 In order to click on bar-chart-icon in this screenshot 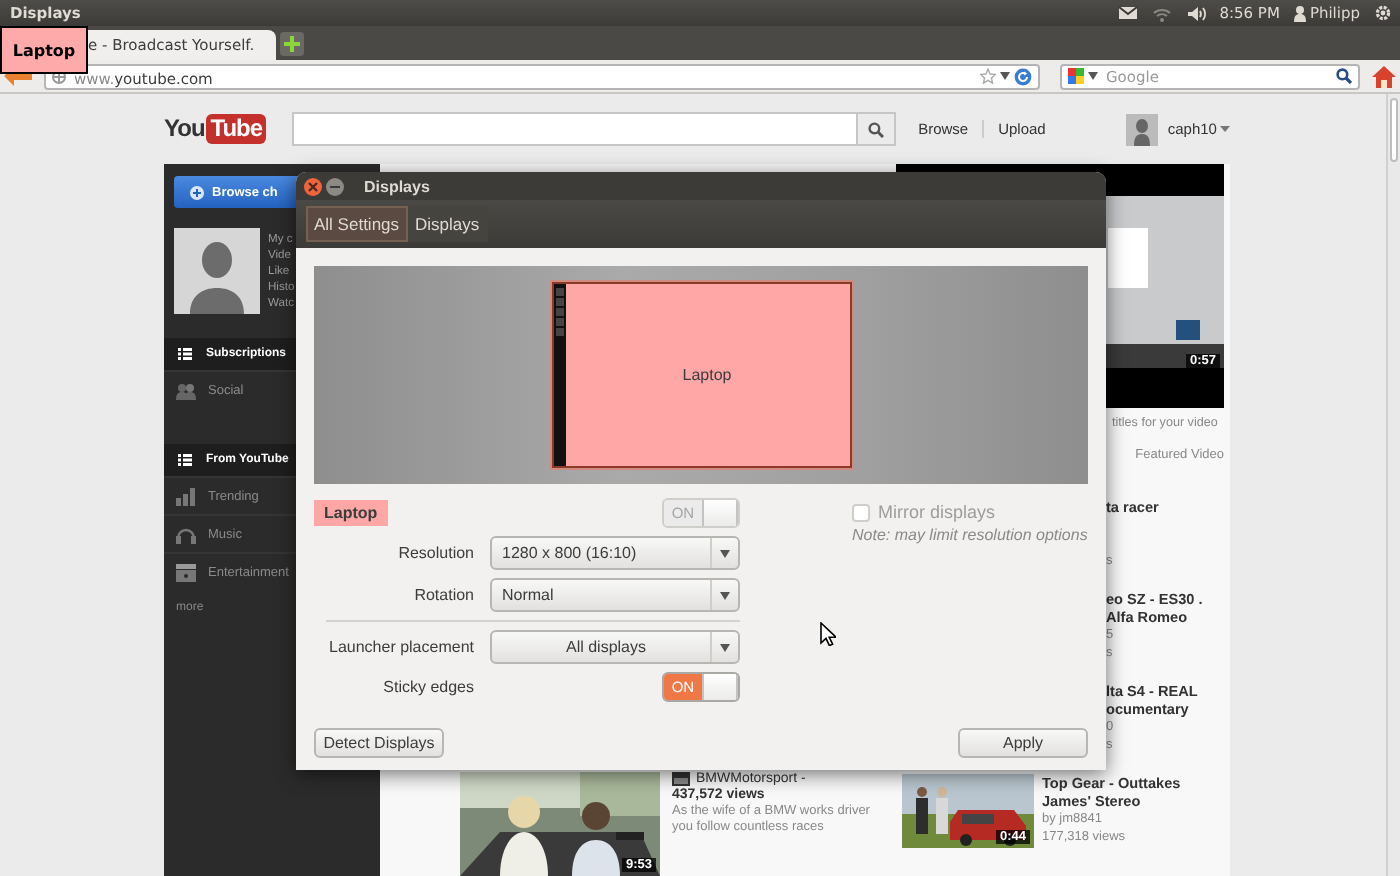, I will do `click(186, 496)`.